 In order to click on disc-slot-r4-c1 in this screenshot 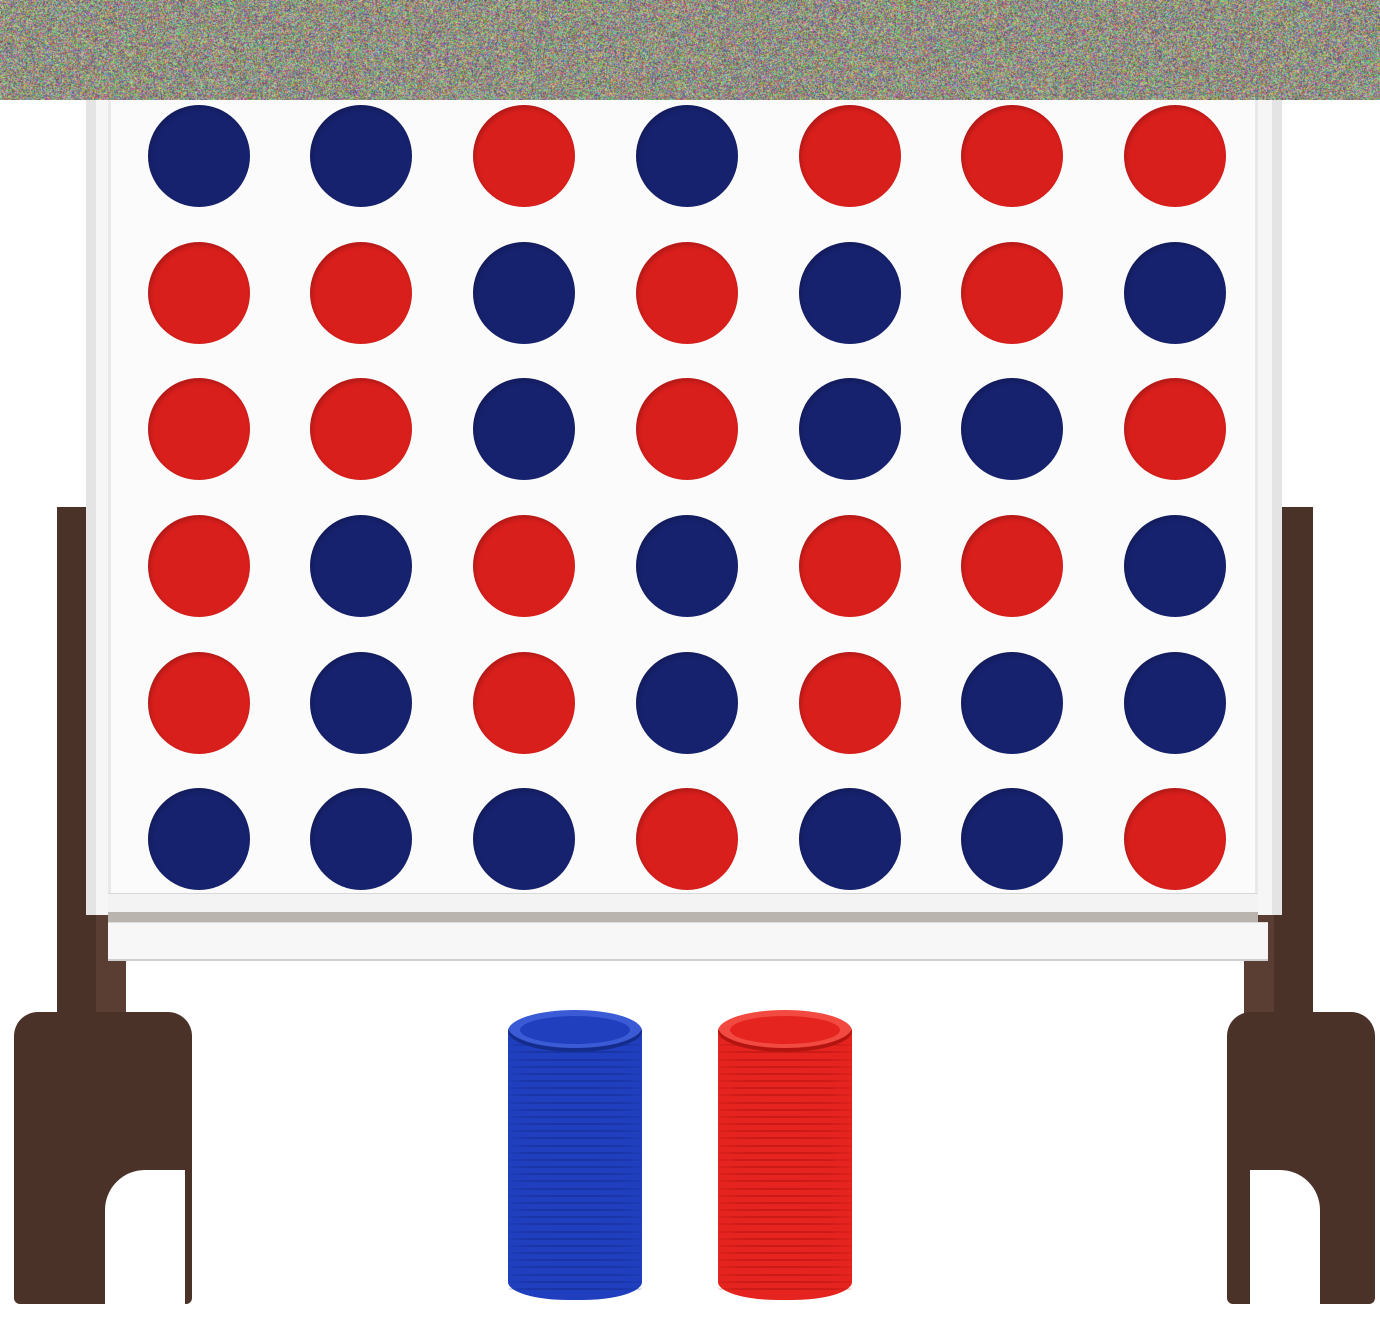, I will do `click(199, 566)`.